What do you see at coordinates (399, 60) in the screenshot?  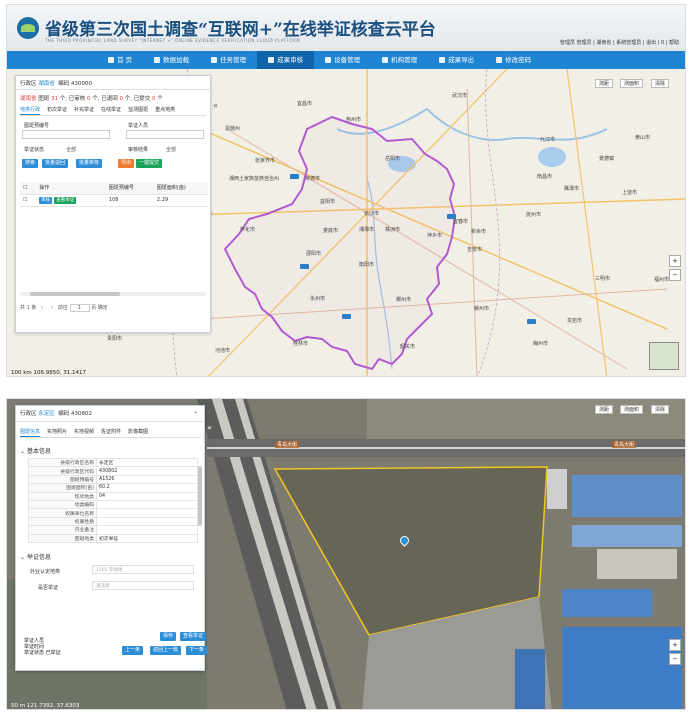 I see `nav-org-manage: 机构管理` at bounding box center [399, 60].